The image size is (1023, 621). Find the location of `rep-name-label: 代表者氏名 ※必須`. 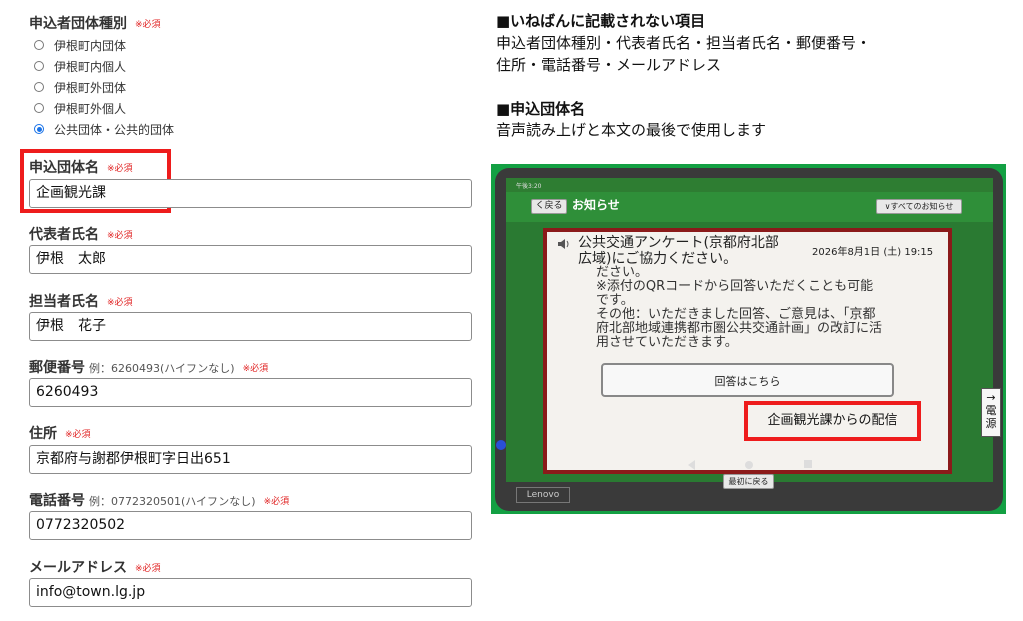

rep-name-label: 代表者氏名 ※必須 is located at coordinates (81, 234).